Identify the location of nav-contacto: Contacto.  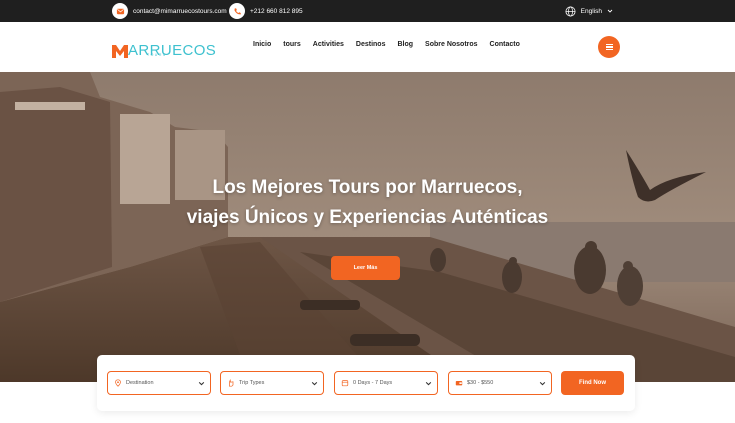
(505, 44).